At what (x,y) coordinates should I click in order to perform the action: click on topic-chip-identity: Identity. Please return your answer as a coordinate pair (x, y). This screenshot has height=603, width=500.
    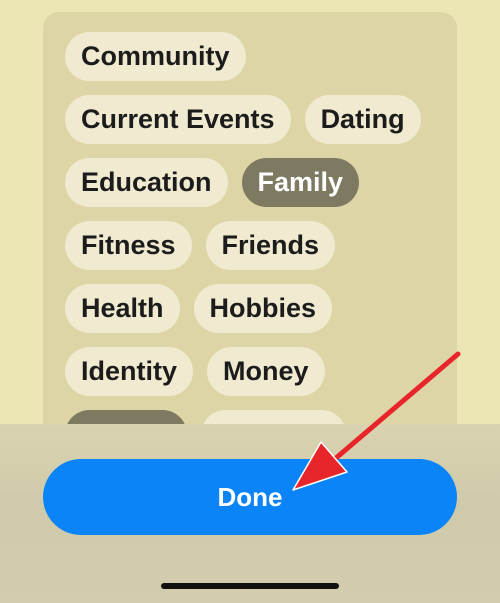
    Looking at the image, I should click on (129, 371).